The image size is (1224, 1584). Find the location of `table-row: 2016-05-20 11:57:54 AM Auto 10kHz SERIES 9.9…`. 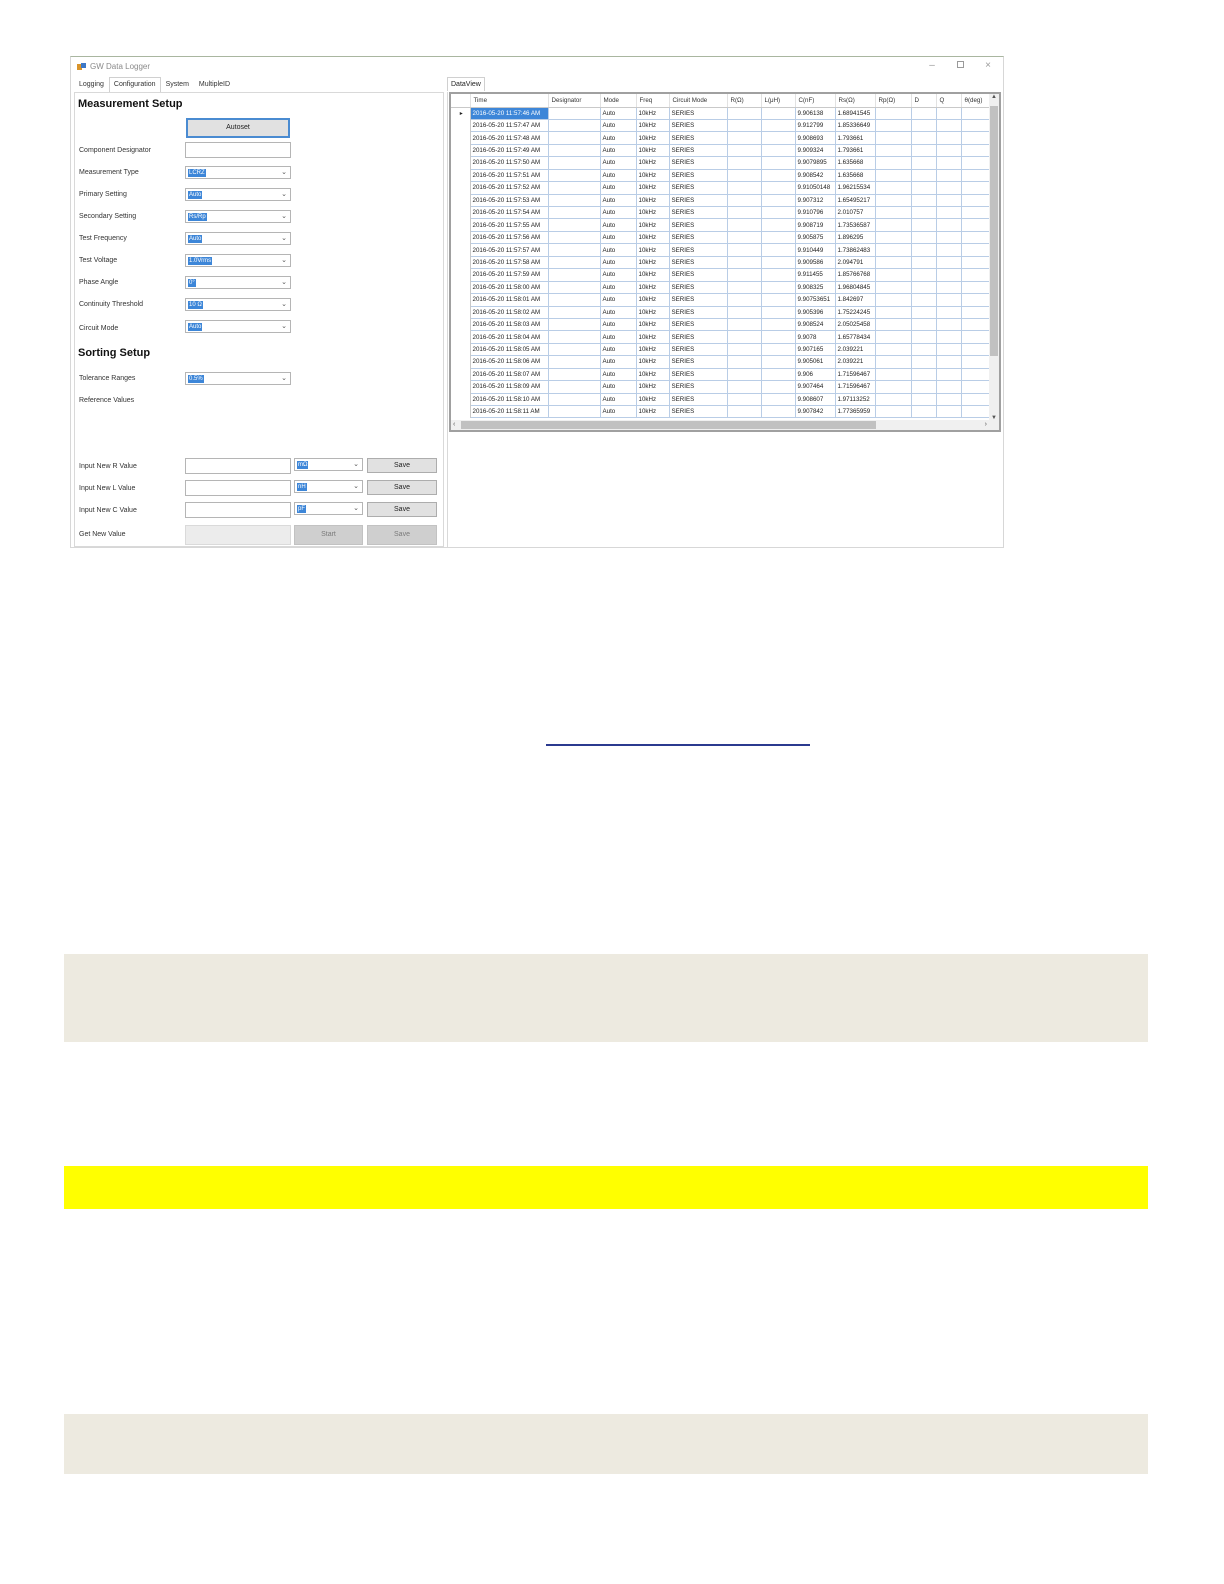

table-row: 2016-05-20 11:57:54 AM Auto 10kHz SERIES 9.9… is located at coordinates (721, 212).